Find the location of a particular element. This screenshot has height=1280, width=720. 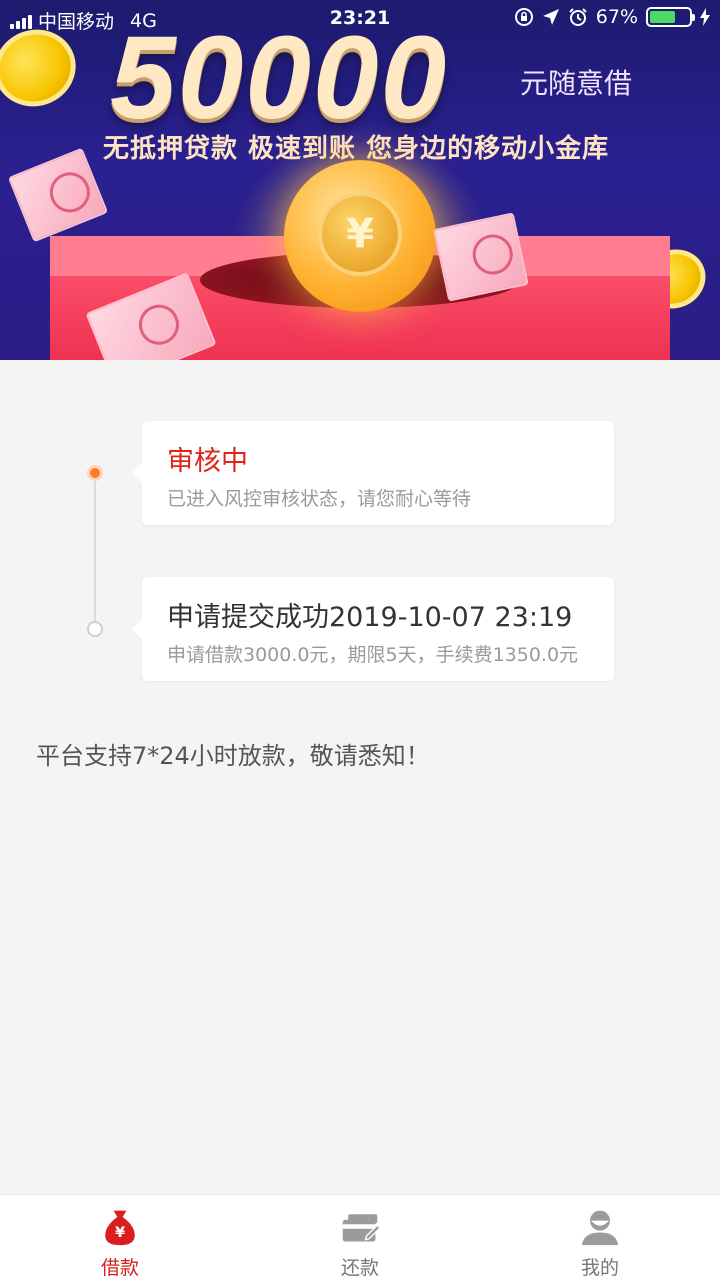

bottom-tab-bar: ¥ 借款 还款 我的 is located at coordinates (360, 1237).